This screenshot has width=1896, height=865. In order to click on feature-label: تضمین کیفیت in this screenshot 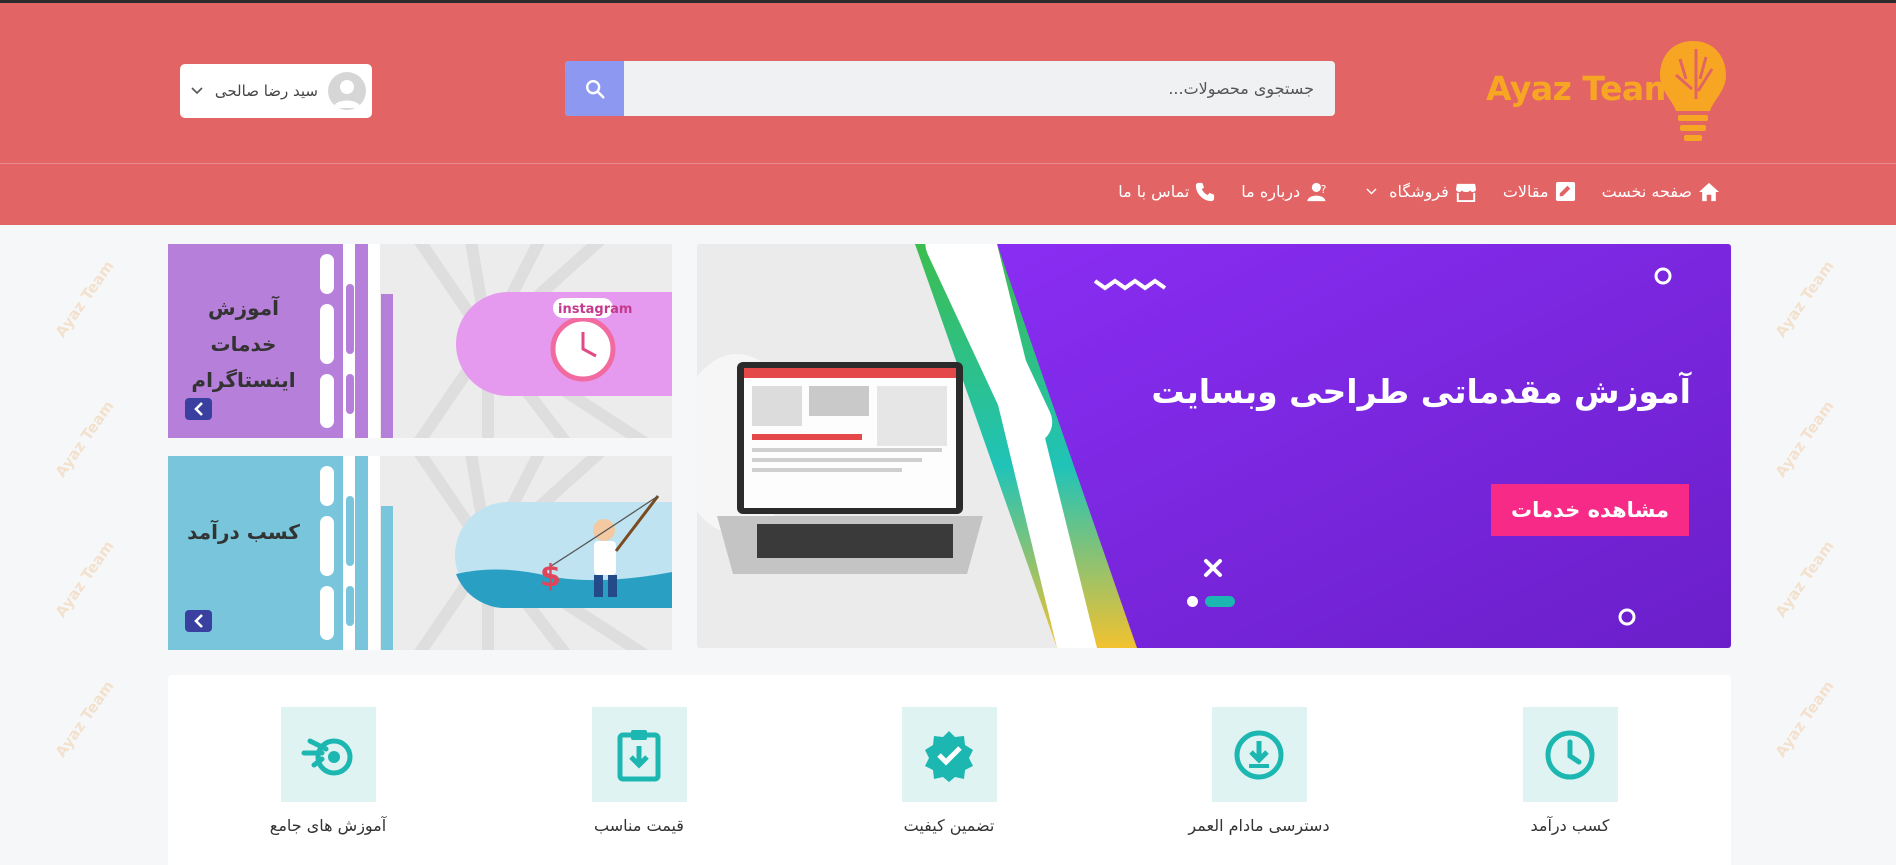, I will do `click(949, 825)`.